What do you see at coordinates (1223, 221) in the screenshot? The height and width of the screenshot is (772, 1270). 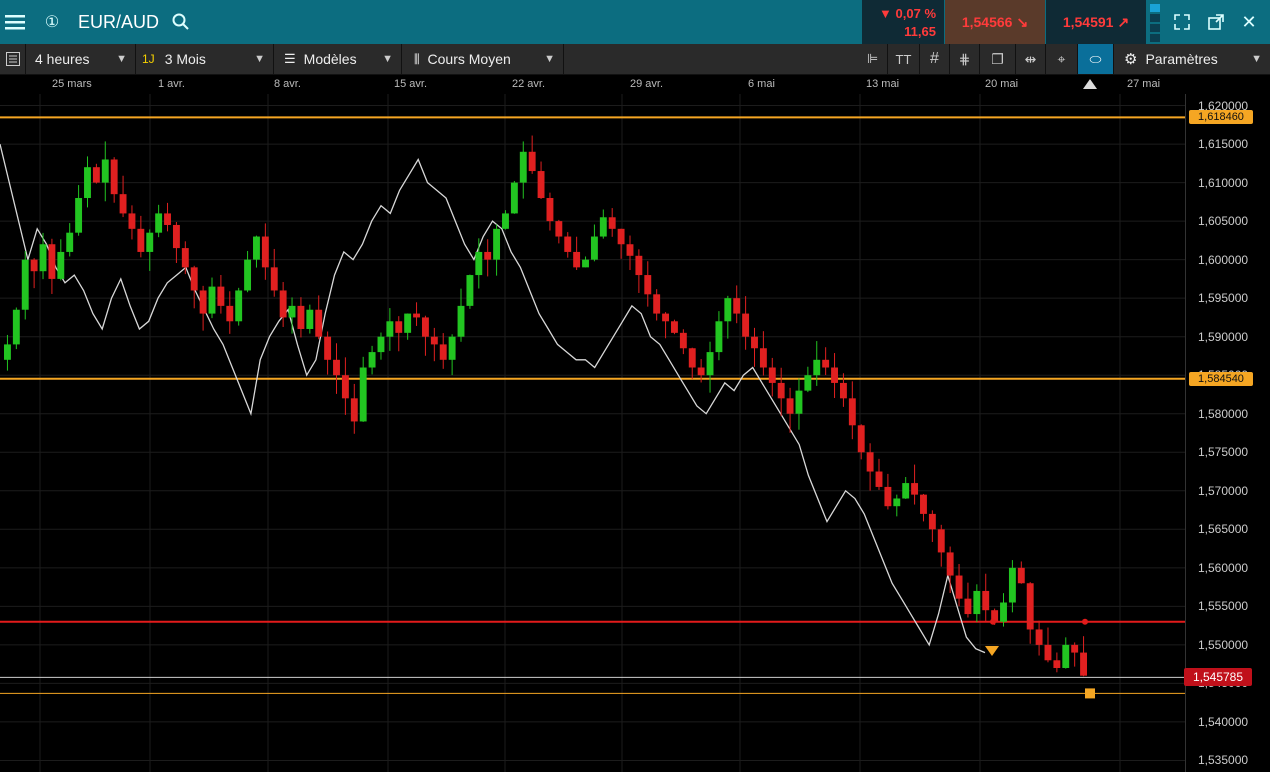 I see `price-tick: 1,605000` at bounding box center [1223, 221].